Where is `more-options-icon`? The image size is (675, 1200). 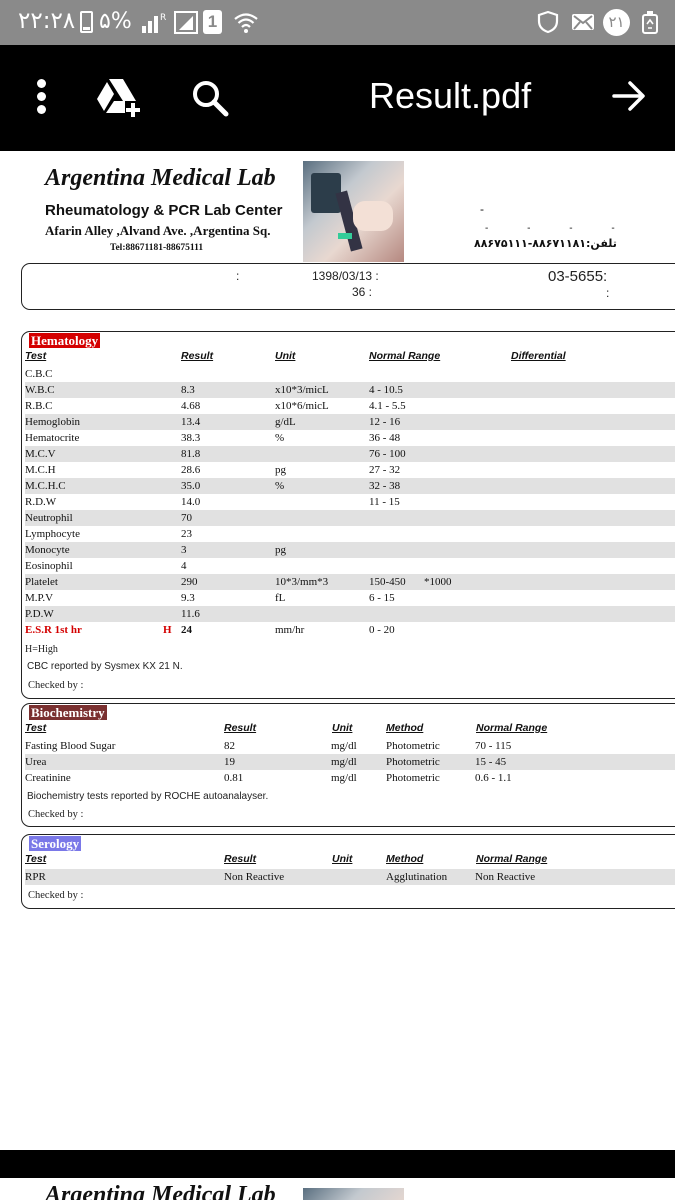
more-options-icon is located at coordinates (41, 97).